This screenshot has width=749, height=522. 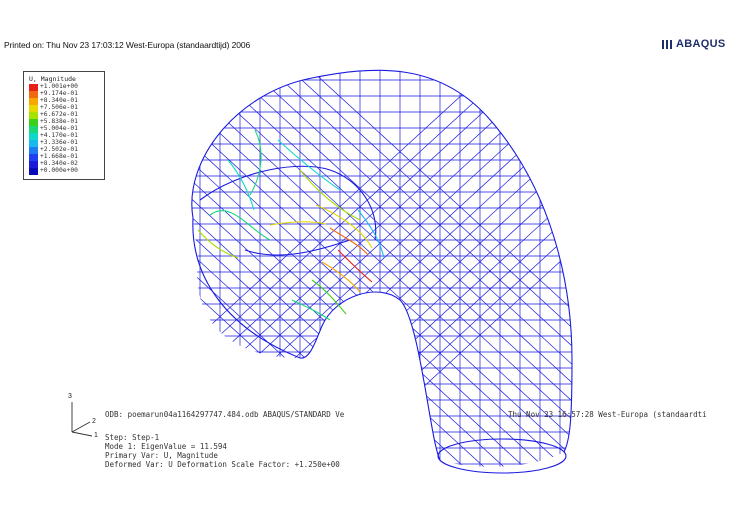 What do you see at coordinates (94, 421) in the screenshot?
I see `axis-2-label: 2` at bounding box center [94, 421].